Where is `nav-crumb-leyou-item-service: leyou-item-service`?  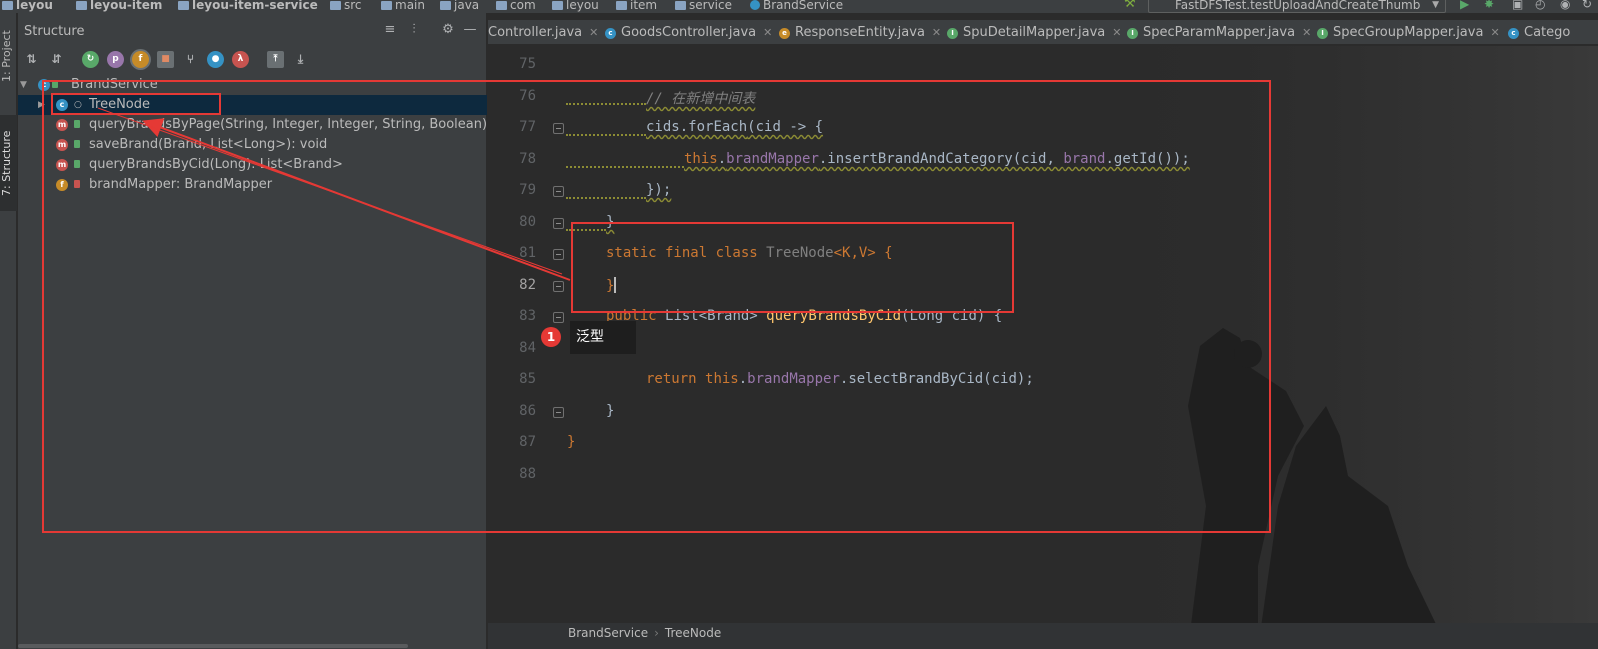 nav-crumb-leyou-item-service: leyou-item-service is located at coordinates (248, 5).